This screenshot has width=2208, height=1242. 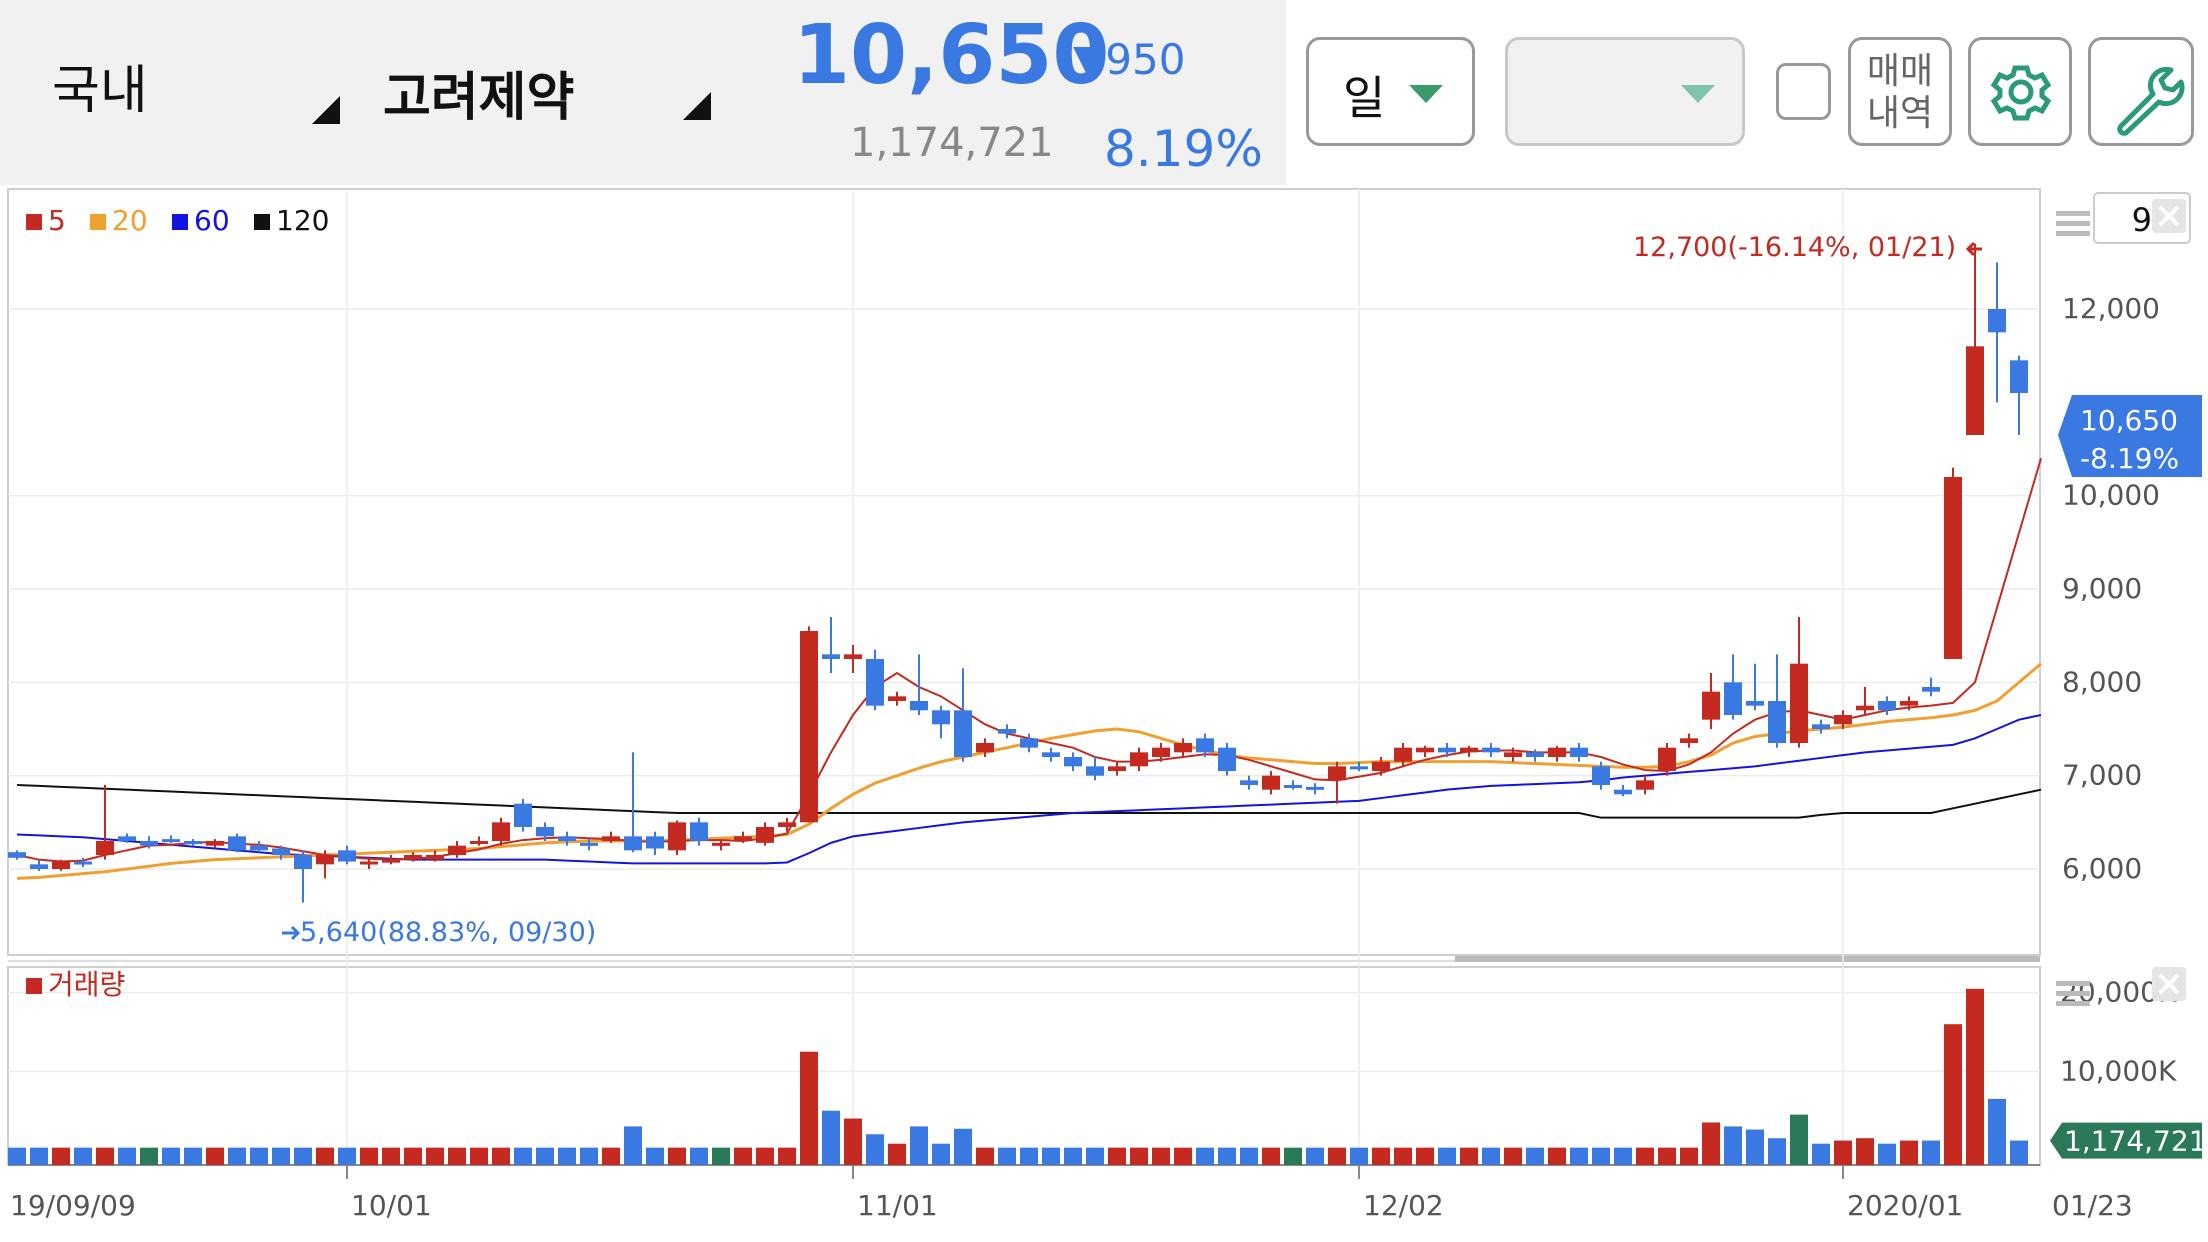 I want to click on stock-dropdown-icon, so click(x=697, y=106).